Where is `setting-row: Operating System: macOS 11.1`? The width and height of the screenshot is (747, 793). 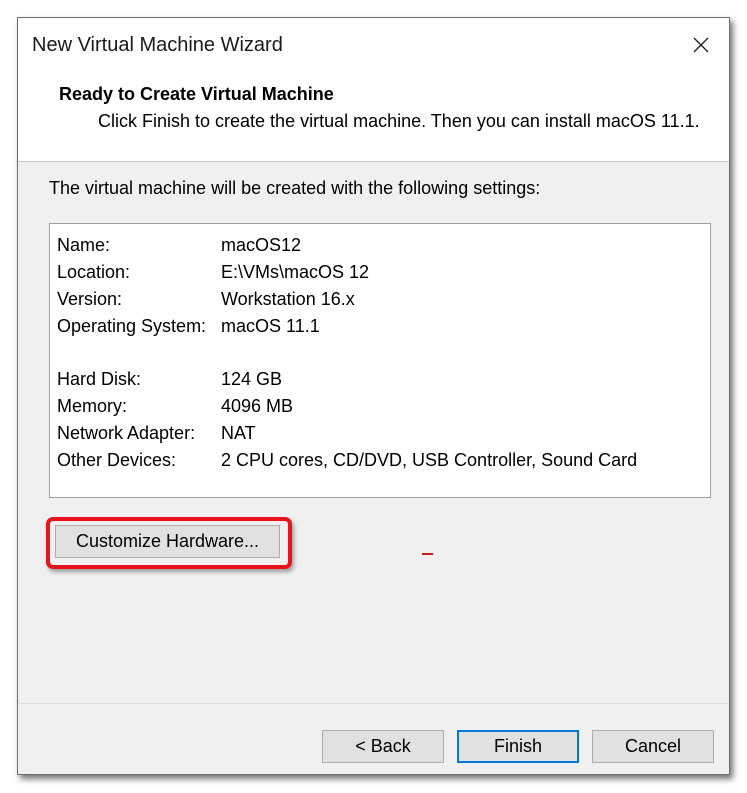
setting-row: Operating System: macOS 11.1 is located at coordinates (347, 326).